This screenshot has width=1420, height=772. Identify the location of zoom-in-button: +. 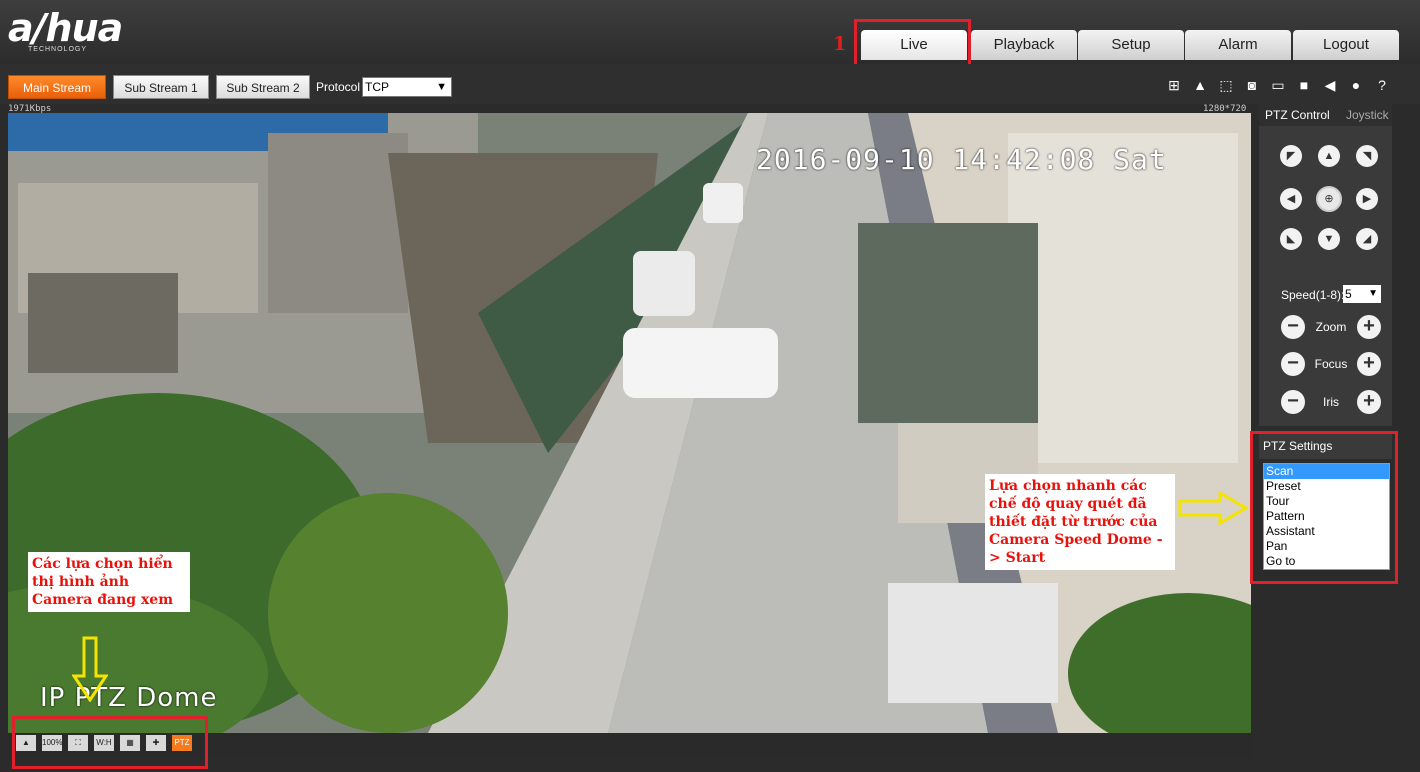
(1369, 327).